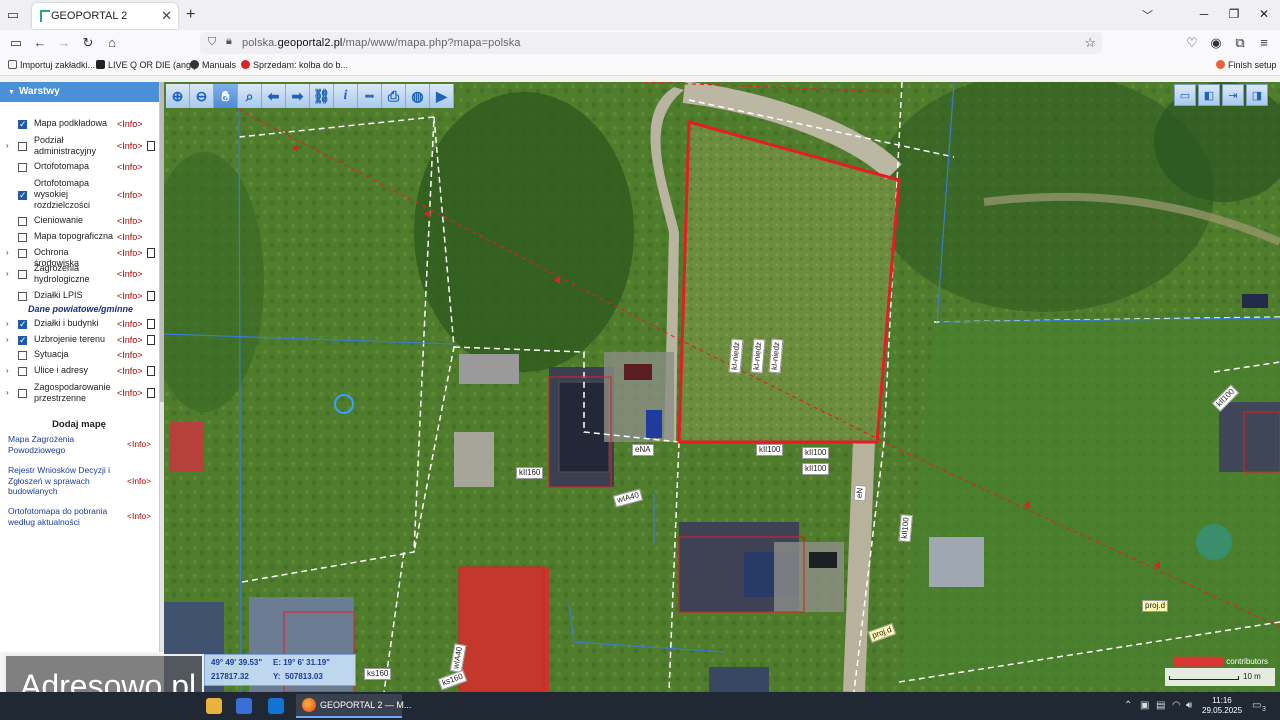 Image resolution: width=1280 pixels, height=720 pixels. What do you see at coordinates (1257, 95) in the screenshot?
I see `layout-right-icon: ◨` at bounding box center [1257, 95].